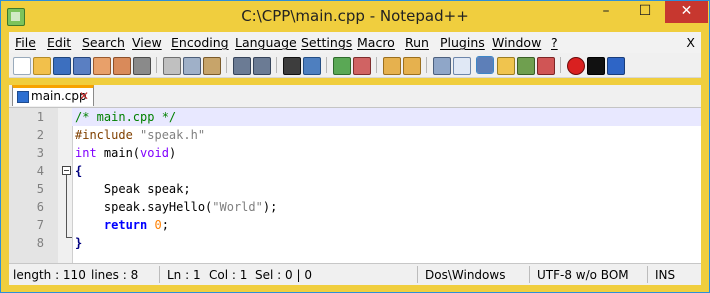 The width and height of the screenshot is (710, 293). What do you see at coordinates (200, 42) in the screenshot?
I see `menu-encoding: Encoding` at bounding box center [200, 42].